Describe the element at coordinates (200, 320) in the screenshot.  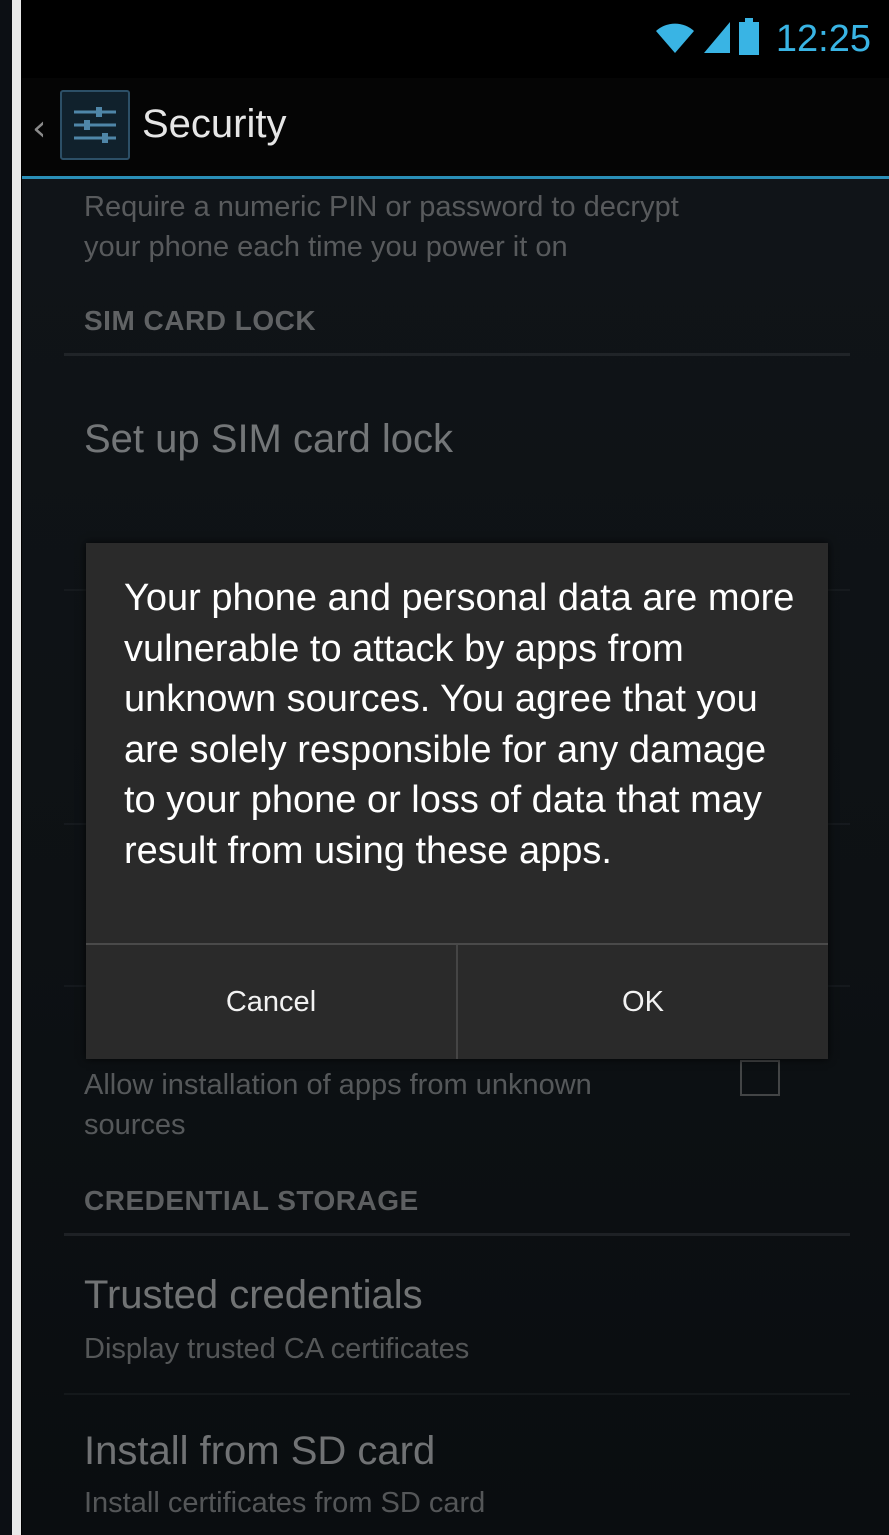
I see `section-header-sim: SIM CARD LOCK` at that location.